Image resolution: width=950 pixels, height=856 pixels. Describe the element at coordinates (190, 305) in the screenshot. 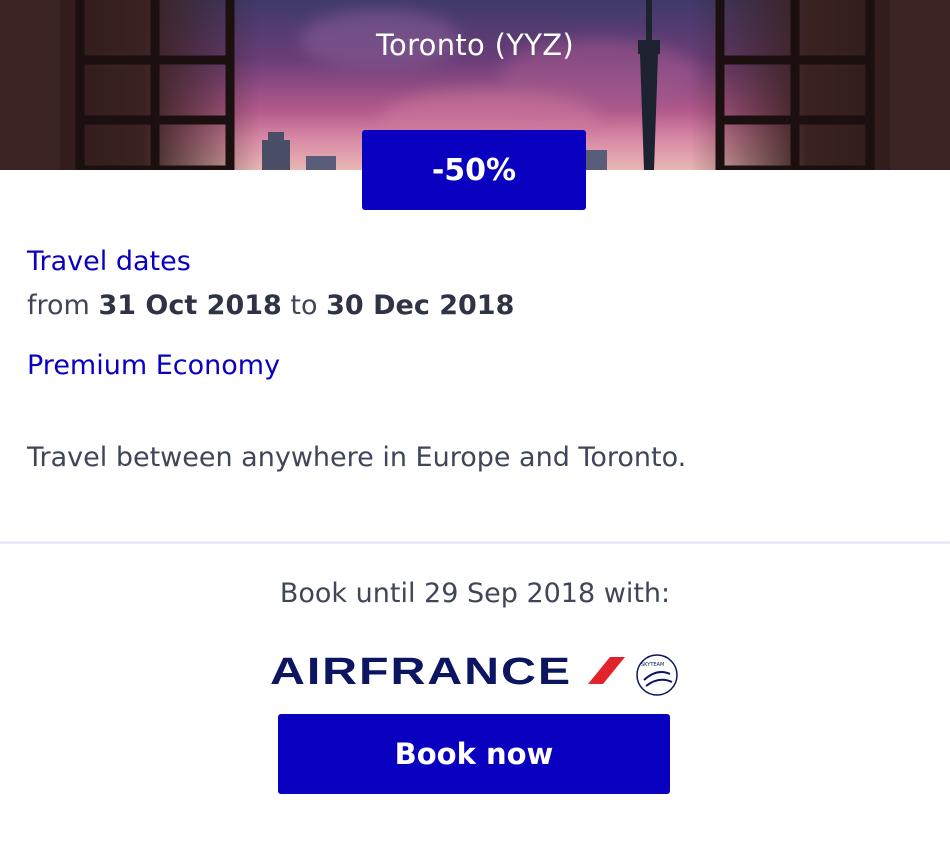

I see `start-date: 31 Oct 2018` at that location.